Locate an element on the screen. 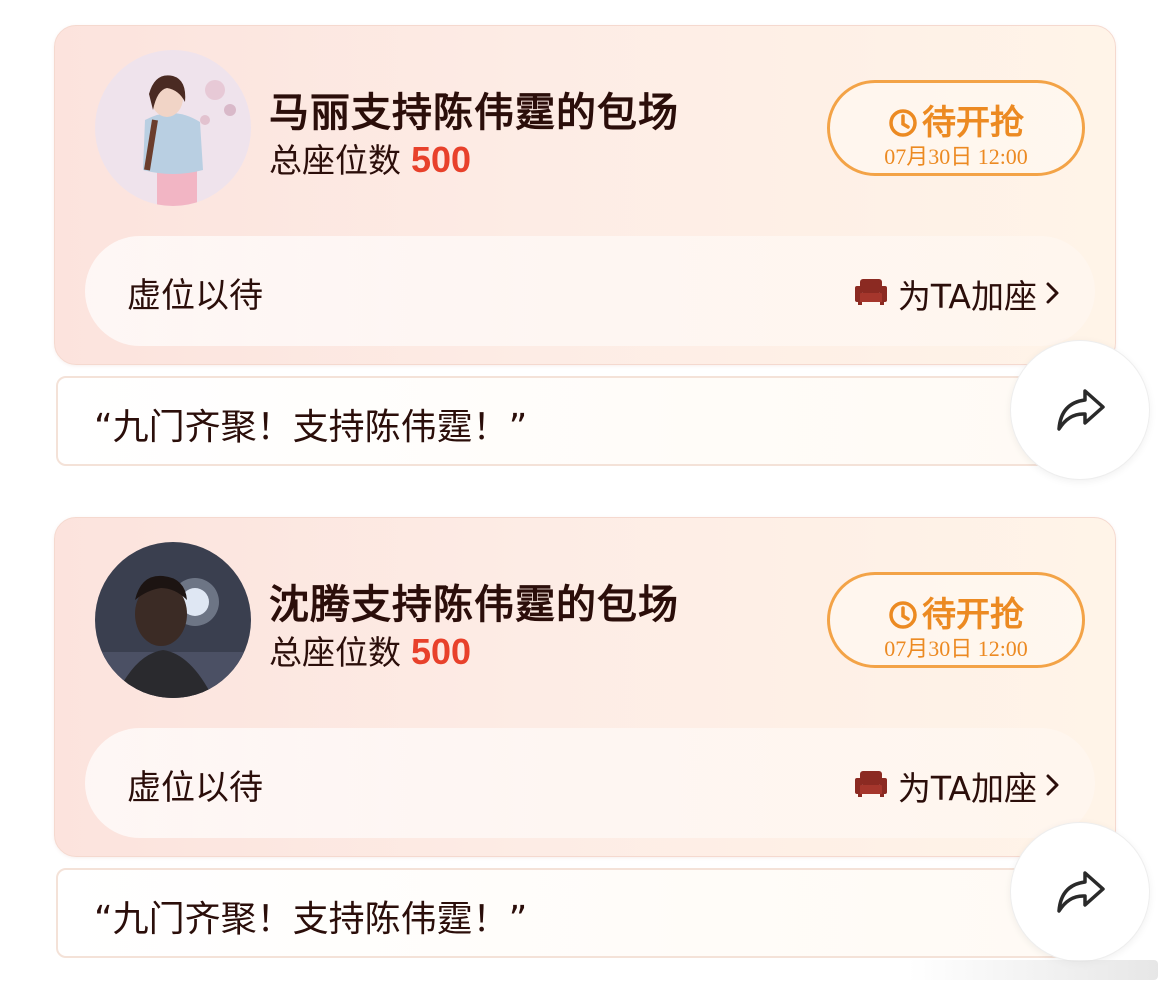  avatar-photo-woman is located at coordinates (173, 128).